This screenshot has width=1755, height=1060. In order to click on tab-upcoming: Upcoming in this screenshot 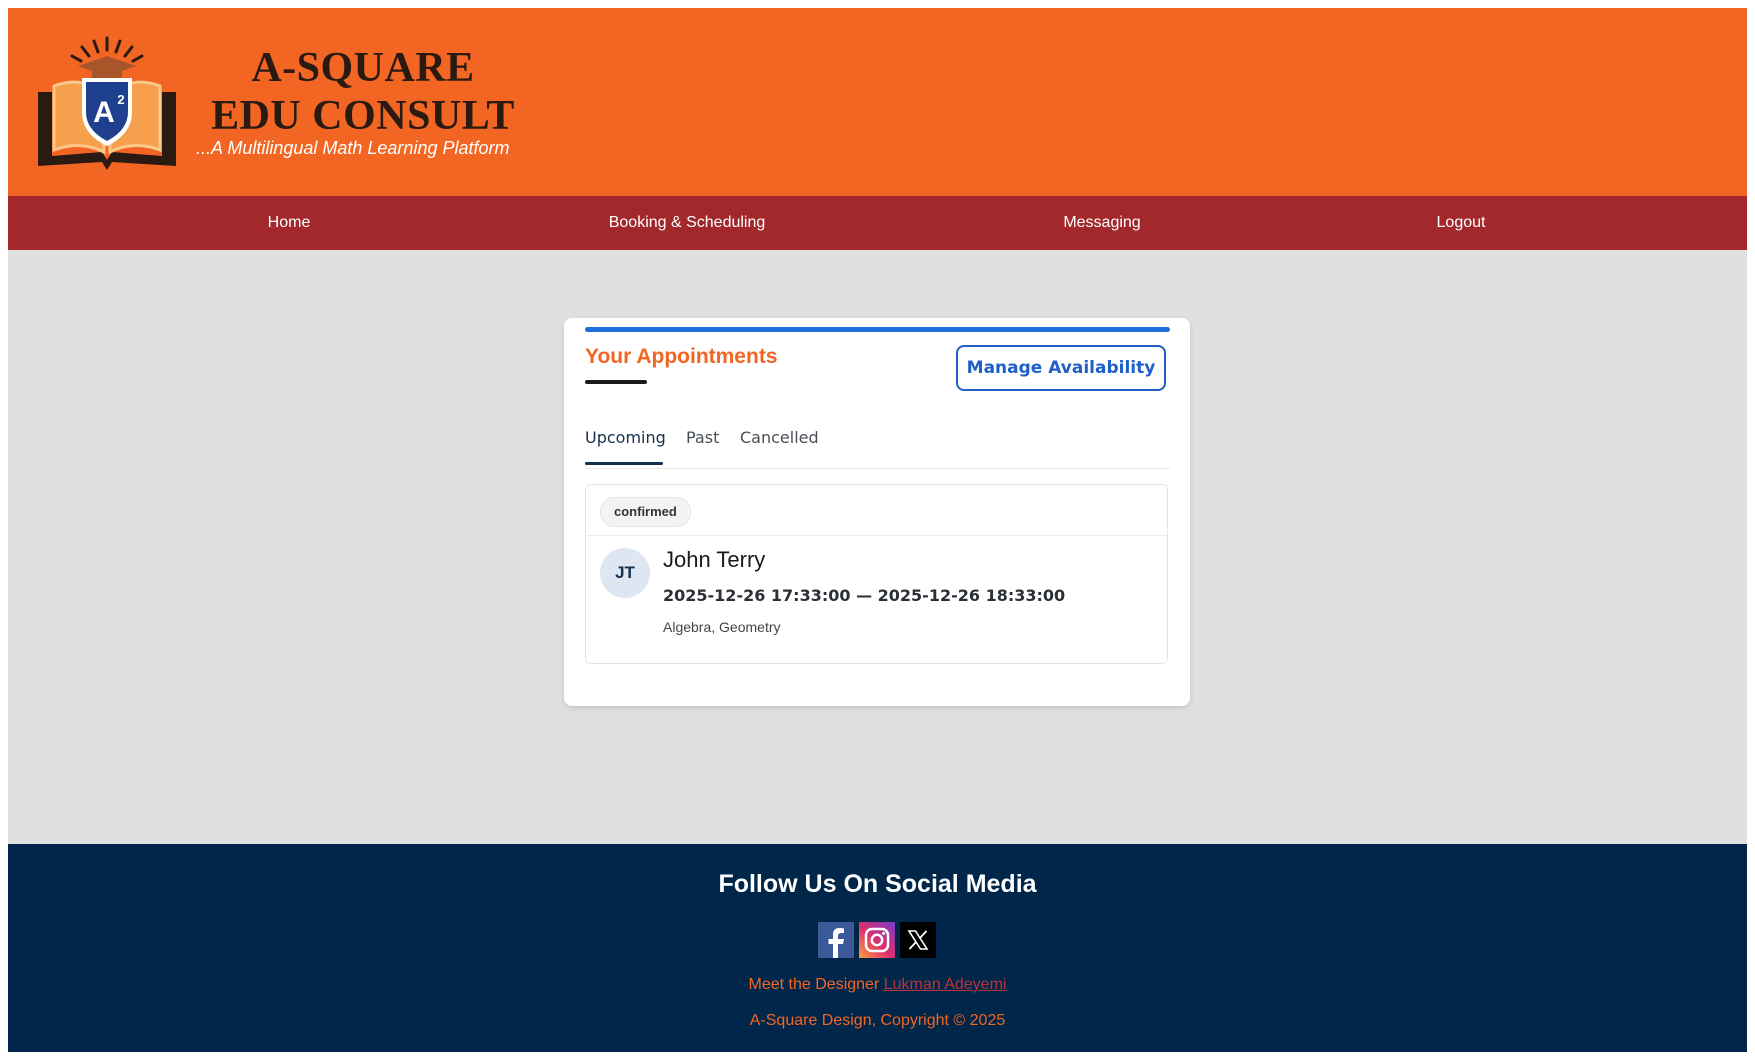, I will do `click(625, 437)`.